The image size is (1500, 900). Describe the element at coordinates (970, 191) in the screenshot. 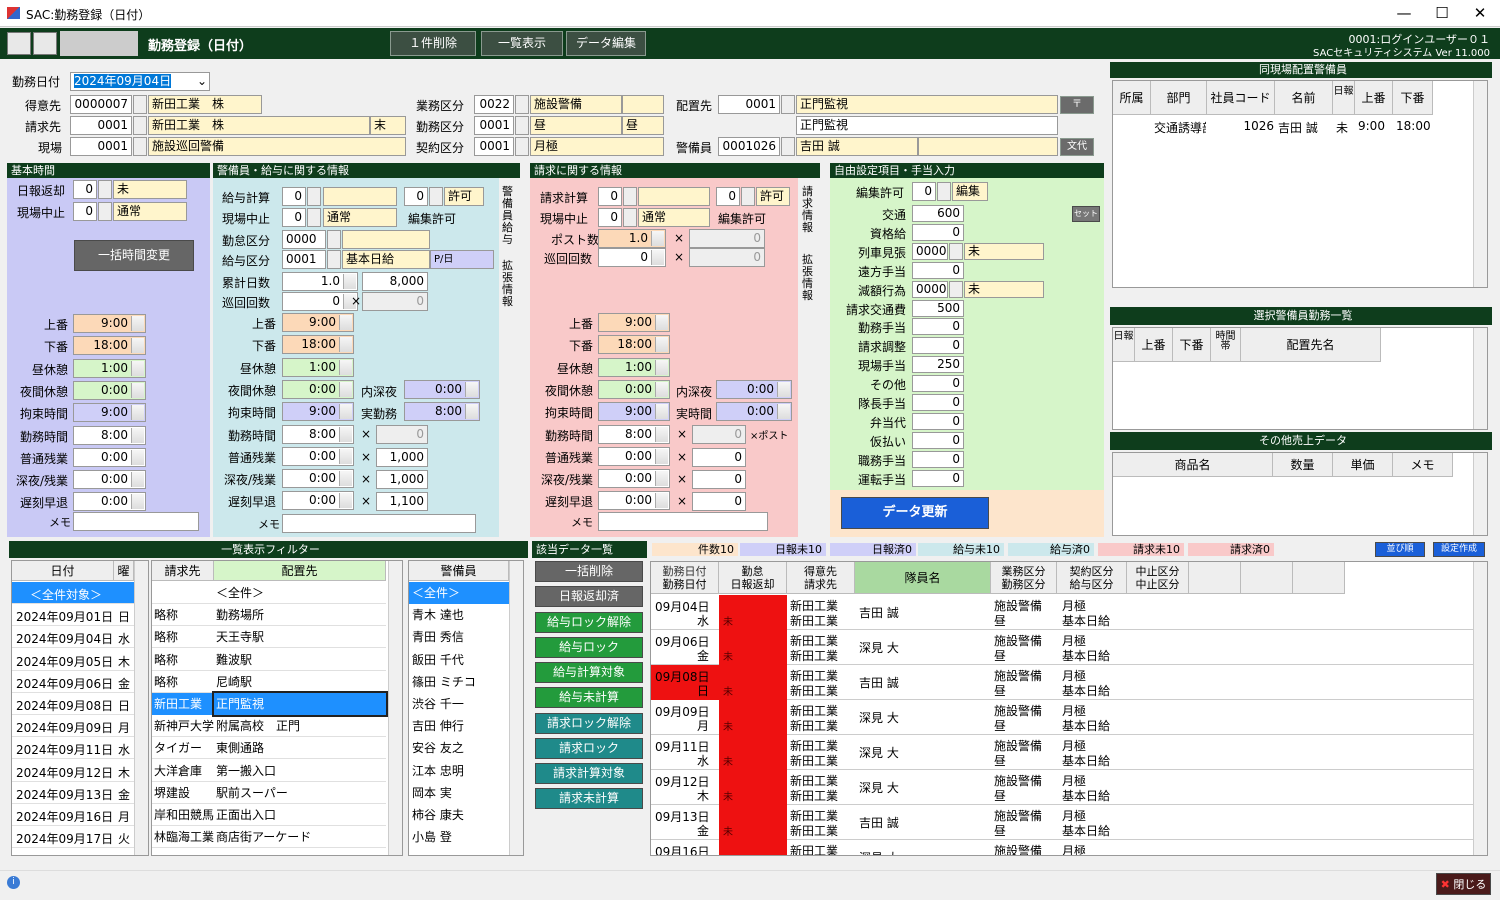

I see `free-edit-button: 編集` at that location.